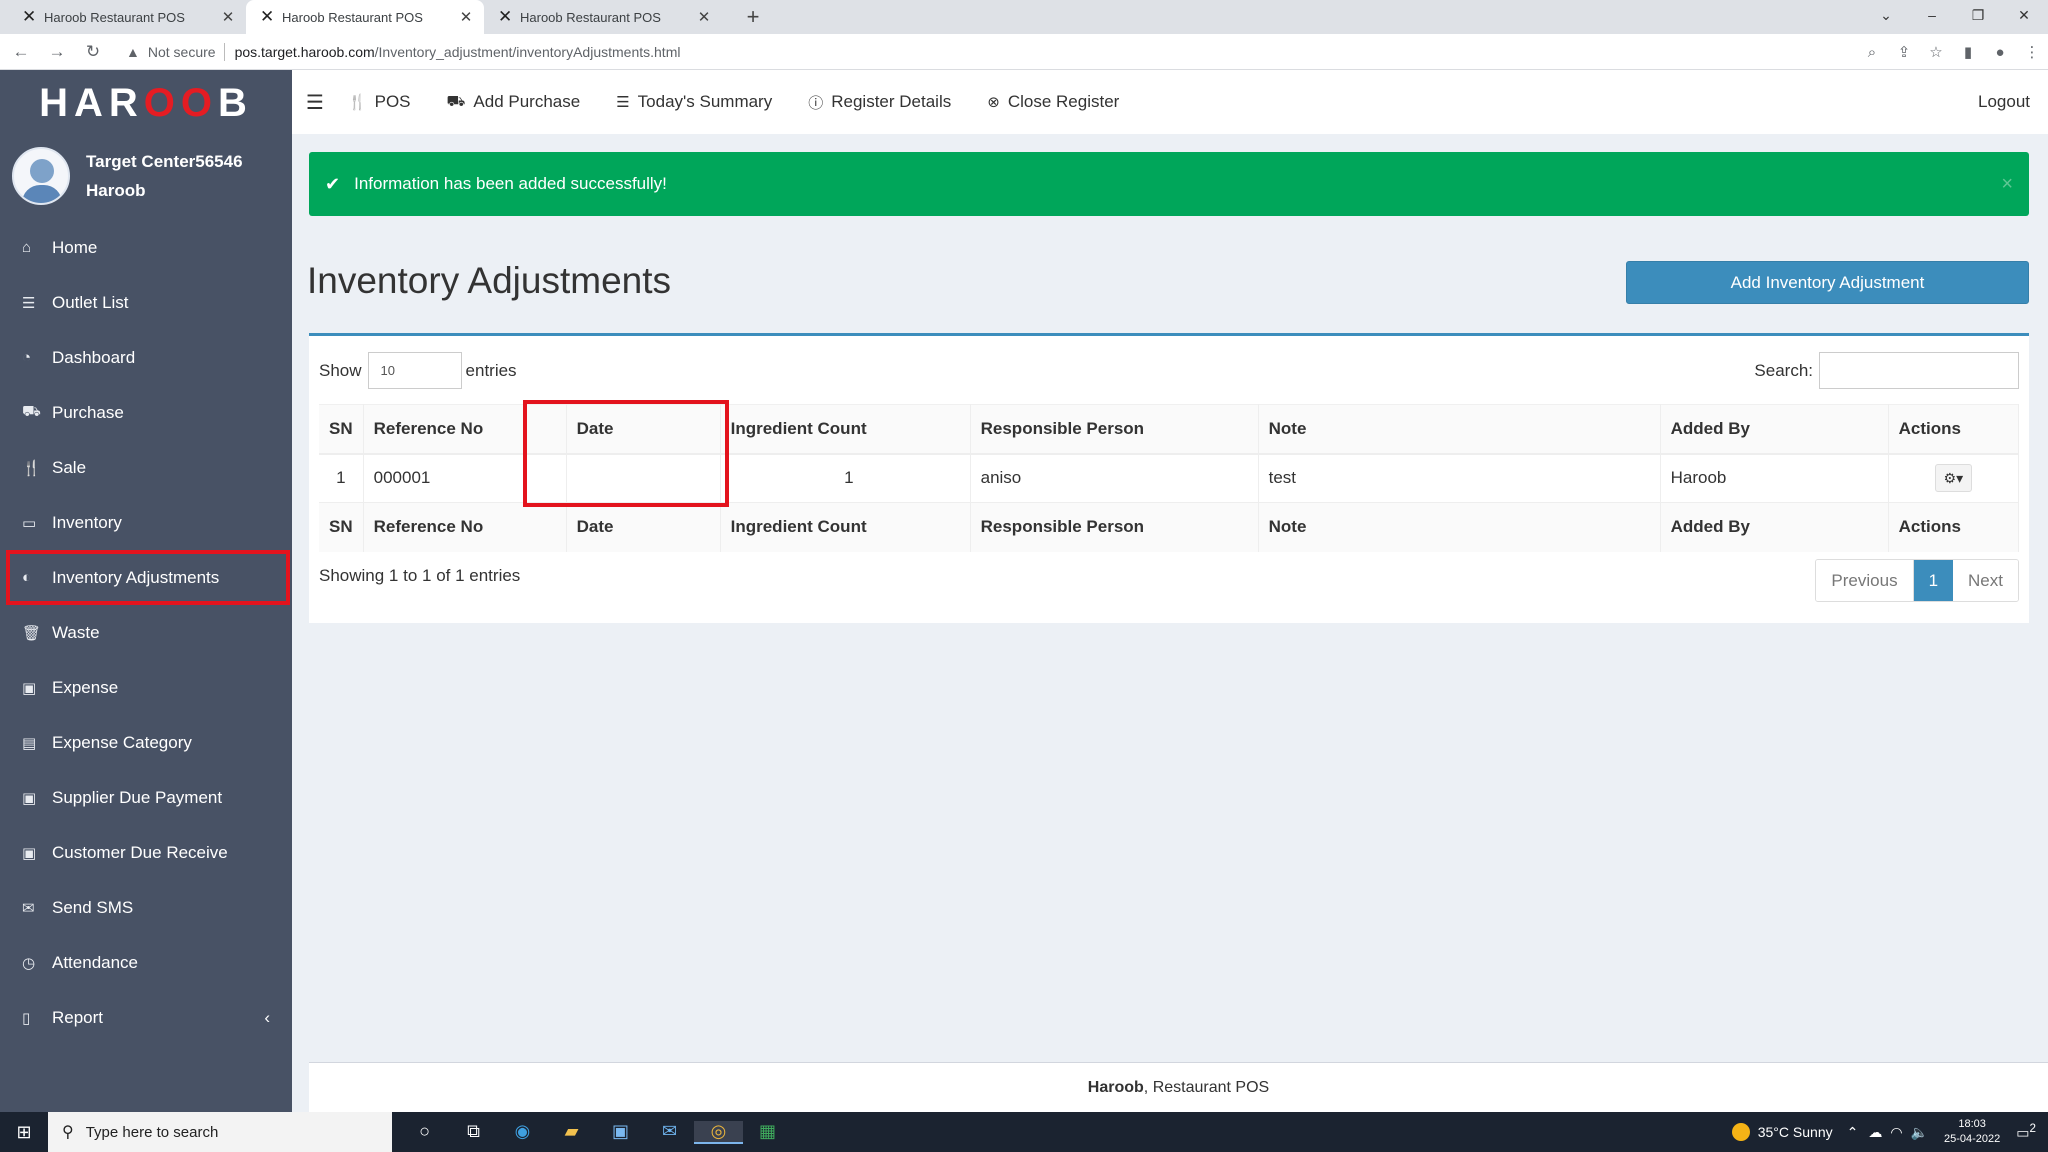 The height and width of the screenshot is (1152, 2048). What do you see at coordinates (24, 1132) in the screenshot?
I see `windows-start-icon: ⊞` at bounding box center [24, 1132].